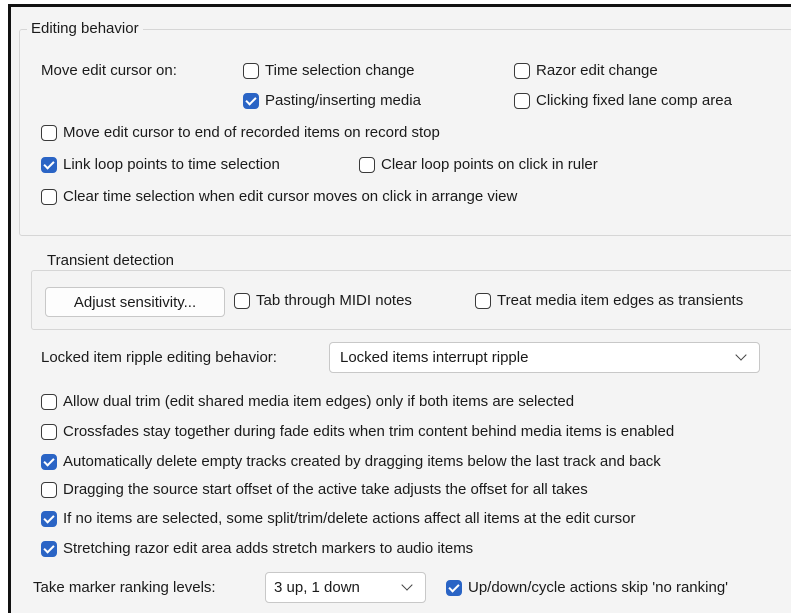  I want to click on skip-no-ranking-label: Up/down/cycle actions skip 'no ranking', so click(598, 587).